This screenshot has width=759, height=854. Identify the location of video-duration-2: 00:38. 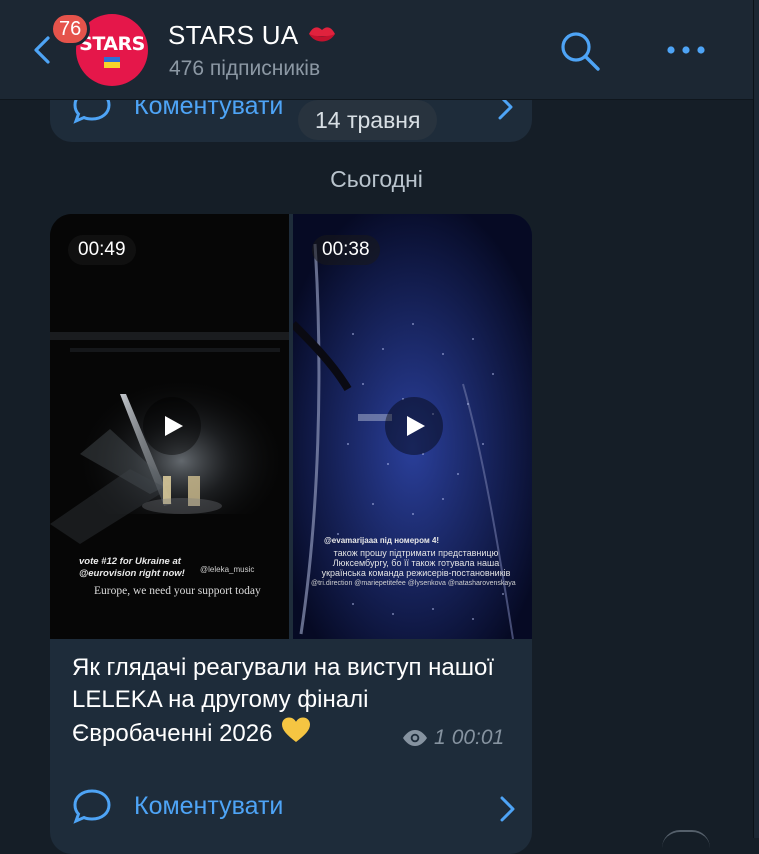
(346, 250).